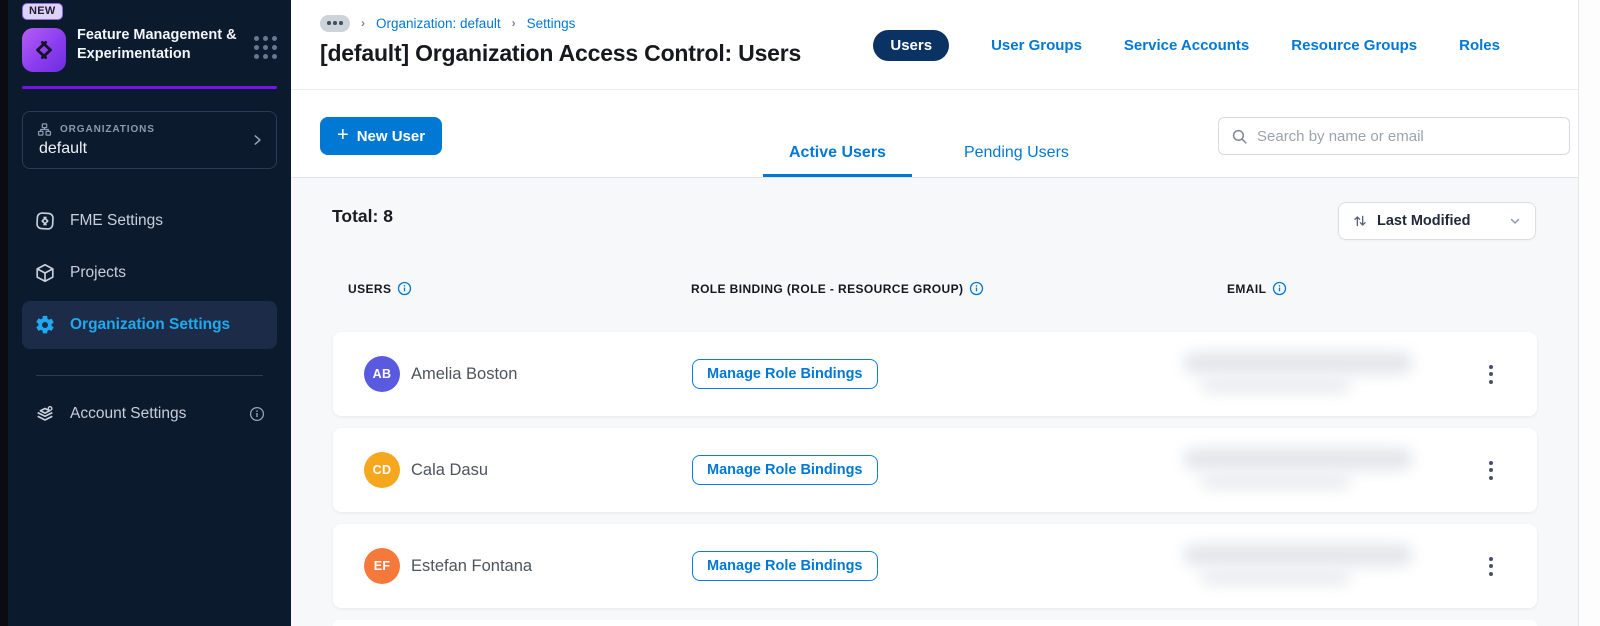 This screenshot has width=1600, height=626. Describe the element at coordinates (1424, 221) in the screenshot. I see `sort-selected-value: Last Modified` at that location.